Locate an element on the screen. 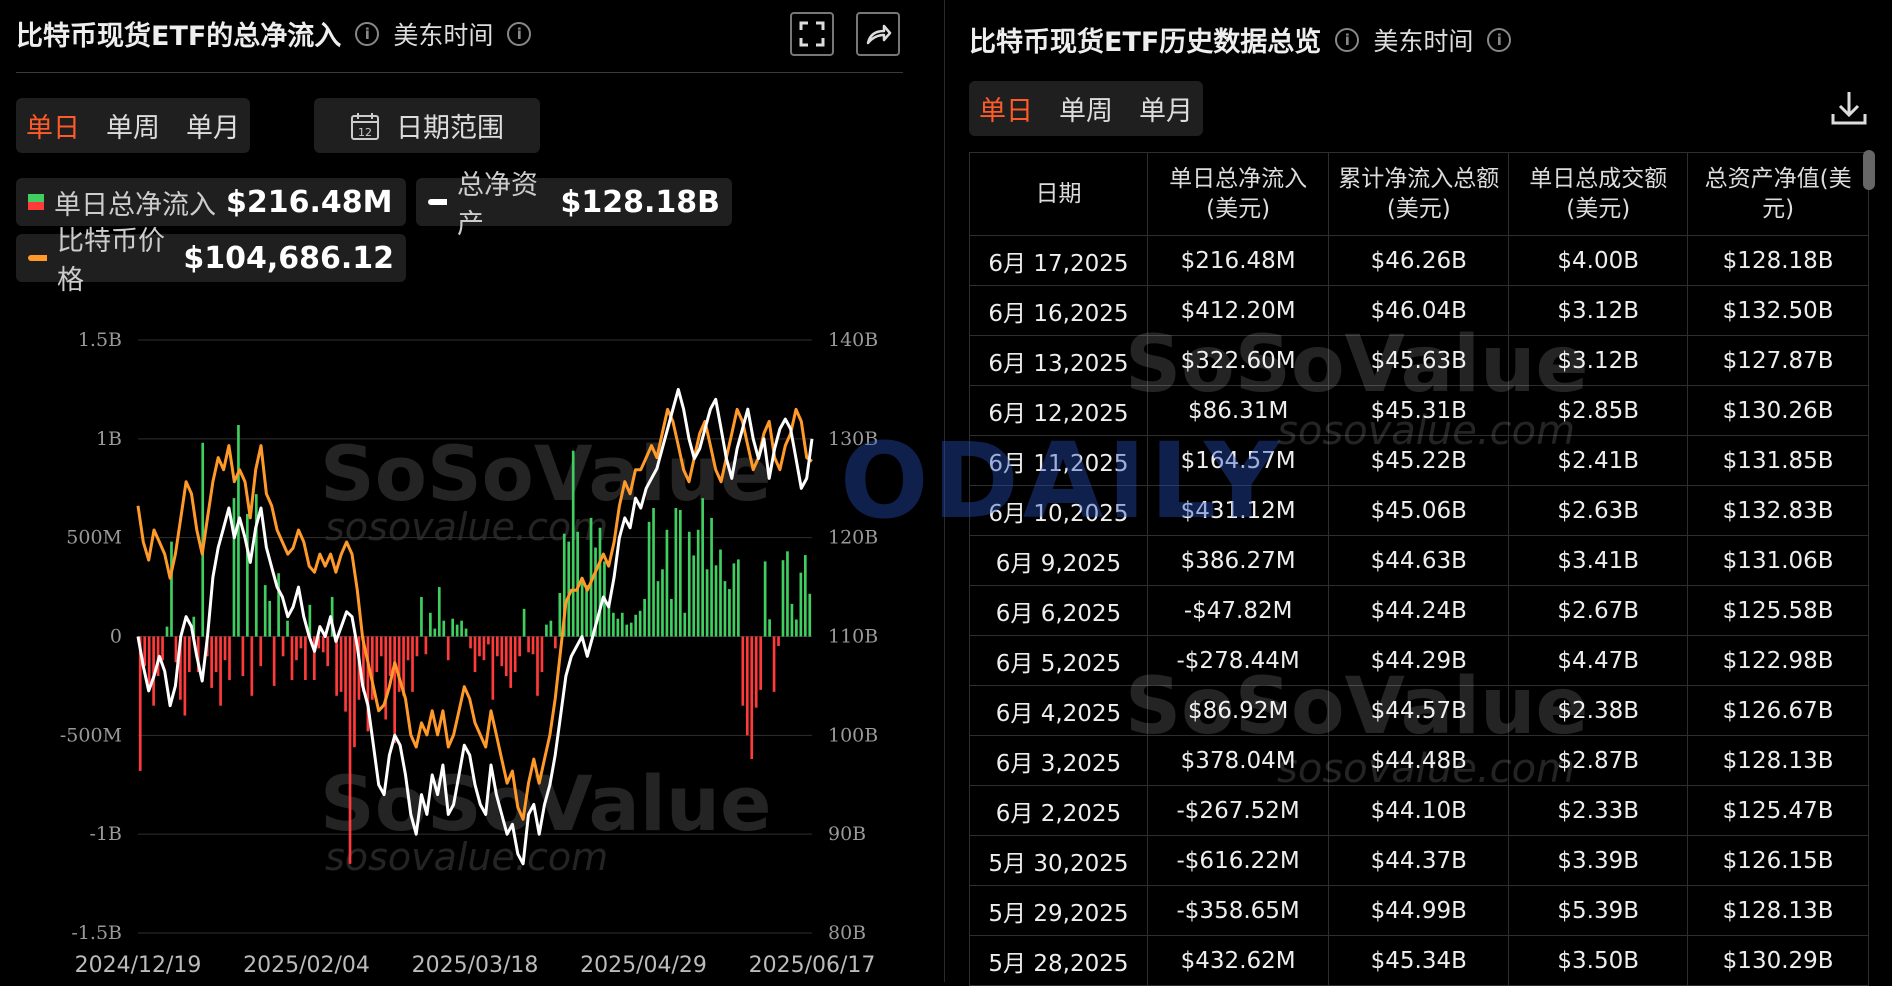  y-right-tick-label: 130B is located at coordinates (853, 439).